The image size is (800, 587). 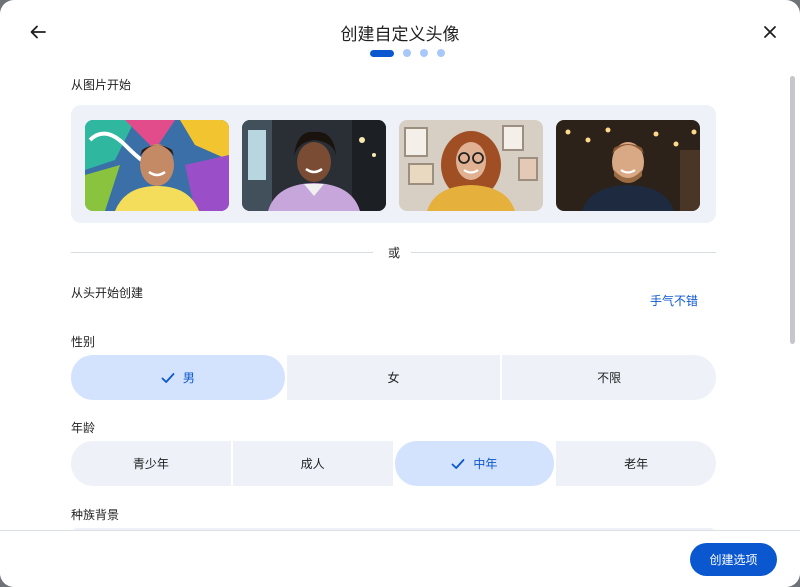 I want to click on age-option-label: 老年, so click(x=636, y=464).